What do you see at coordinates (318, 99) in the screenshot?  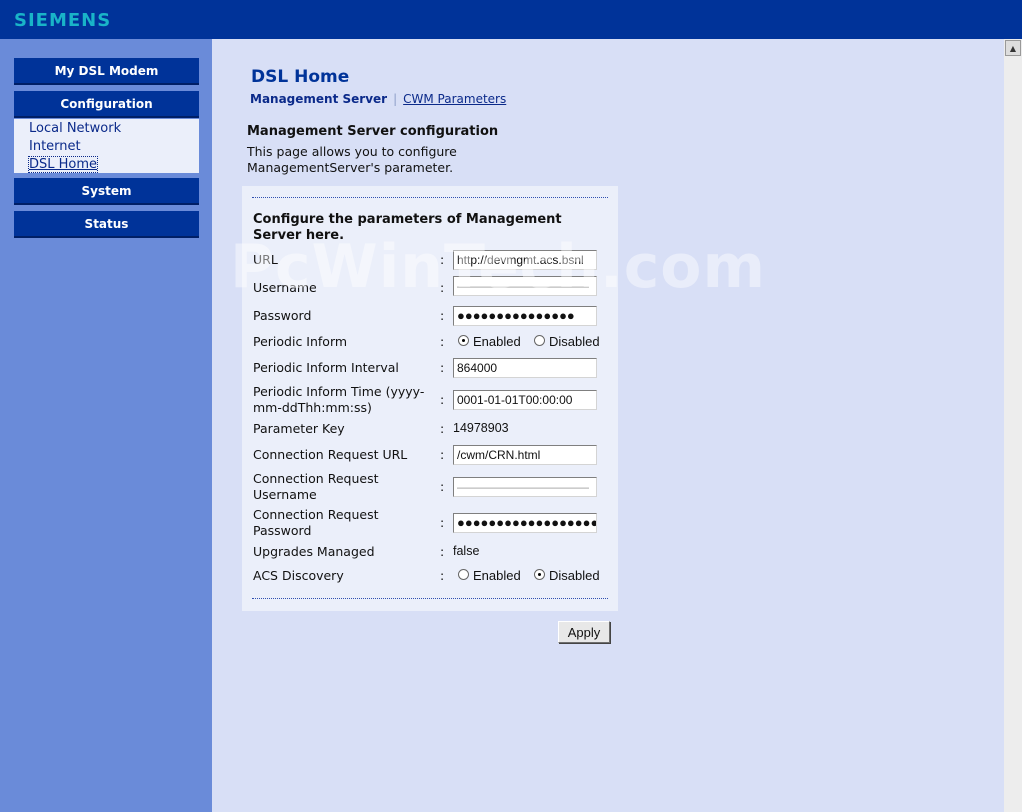 I see `tab-management-server: Management Server` at bounding box center [318, 99].